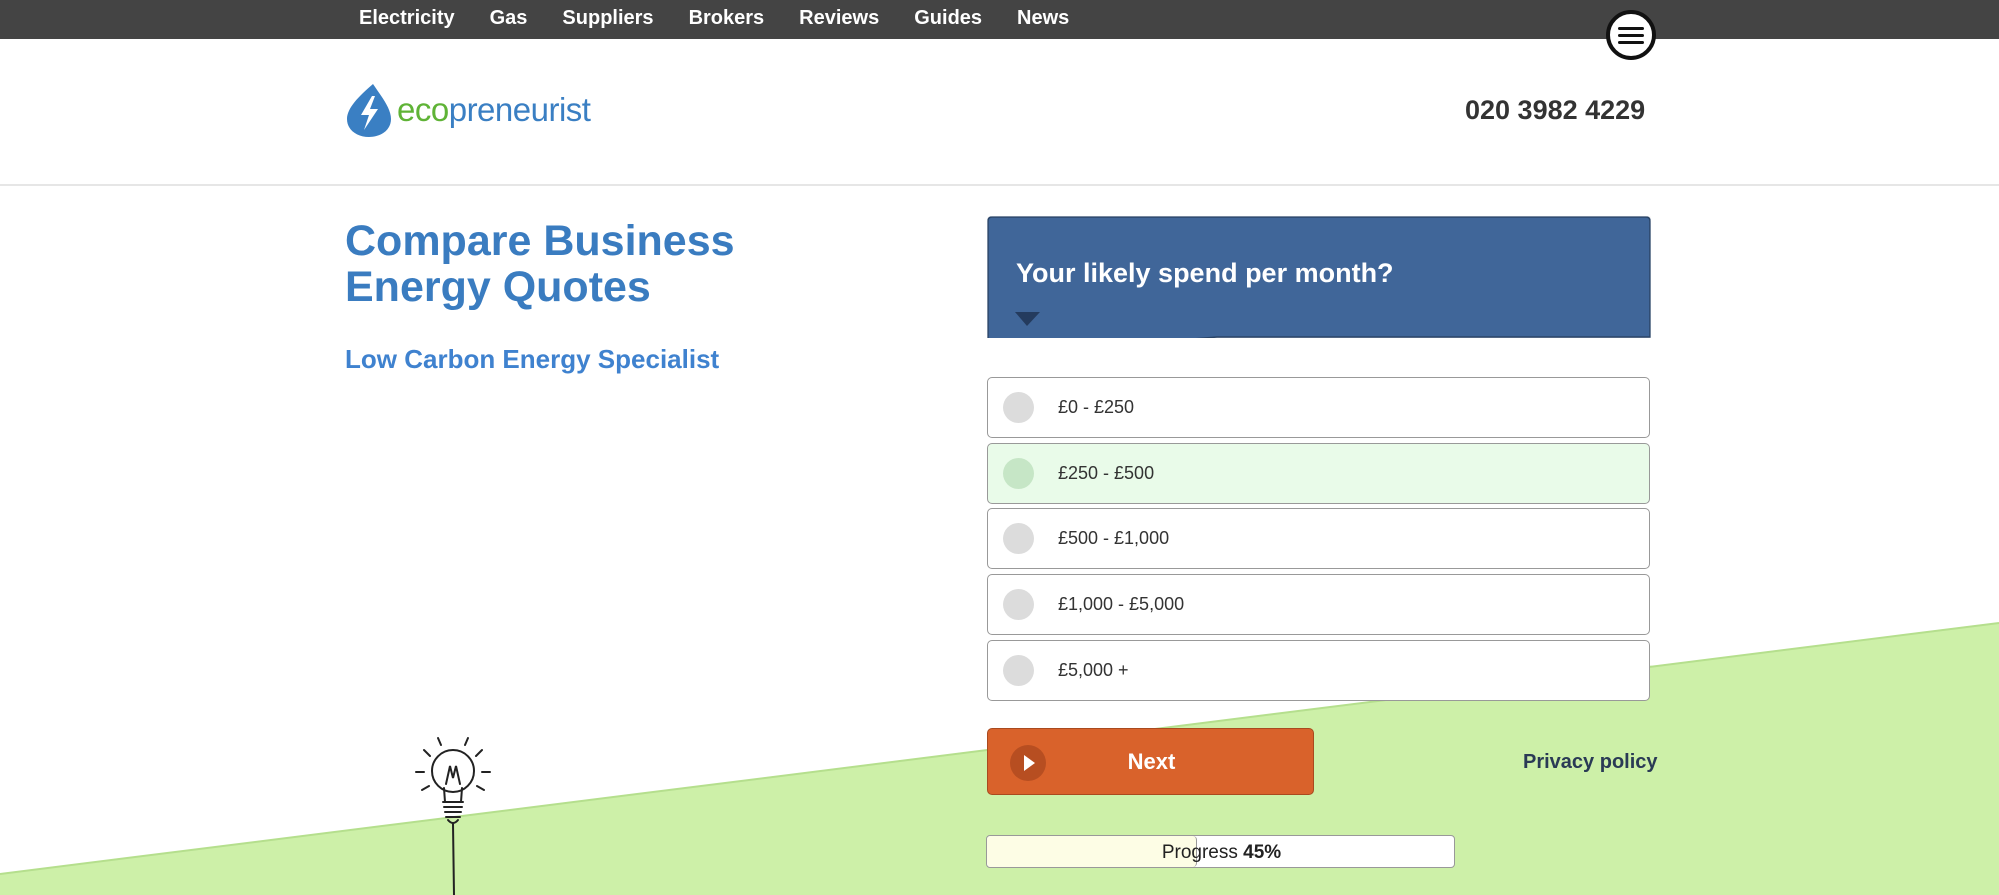 This screenshot has width=1999, height=895. I want to click on option-label: £1,000 - £5,000, so click(1121, 604).